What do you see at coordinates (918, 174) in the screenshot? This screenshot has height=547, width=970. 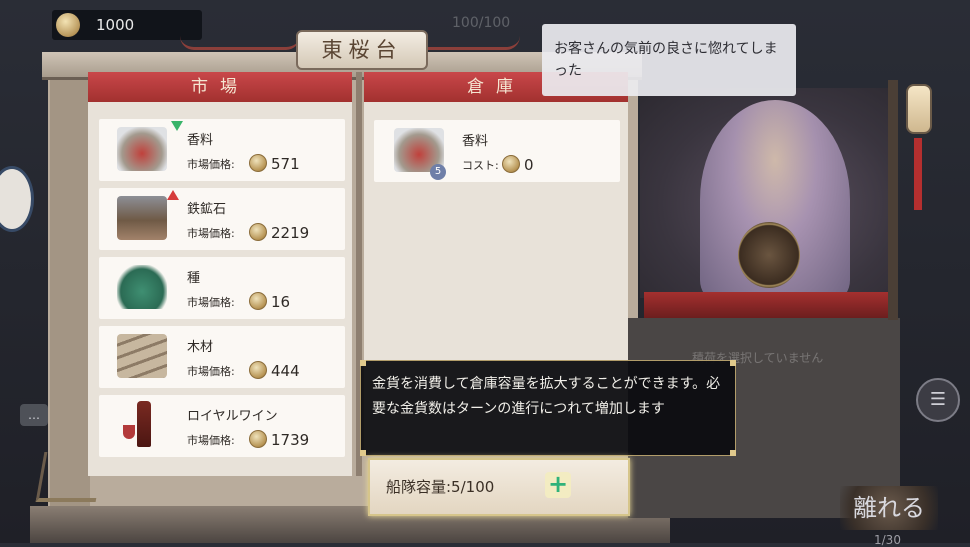 I see `lantern-tassel` at bounding box center [918, 174].